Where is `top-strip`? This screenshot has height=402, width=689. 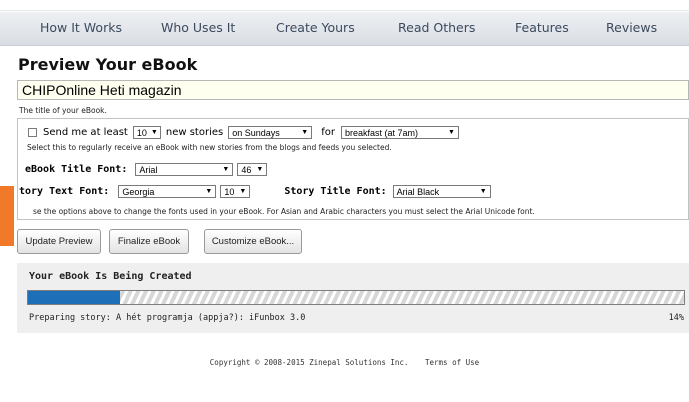 top-strip is located at coordinates (344, 5).